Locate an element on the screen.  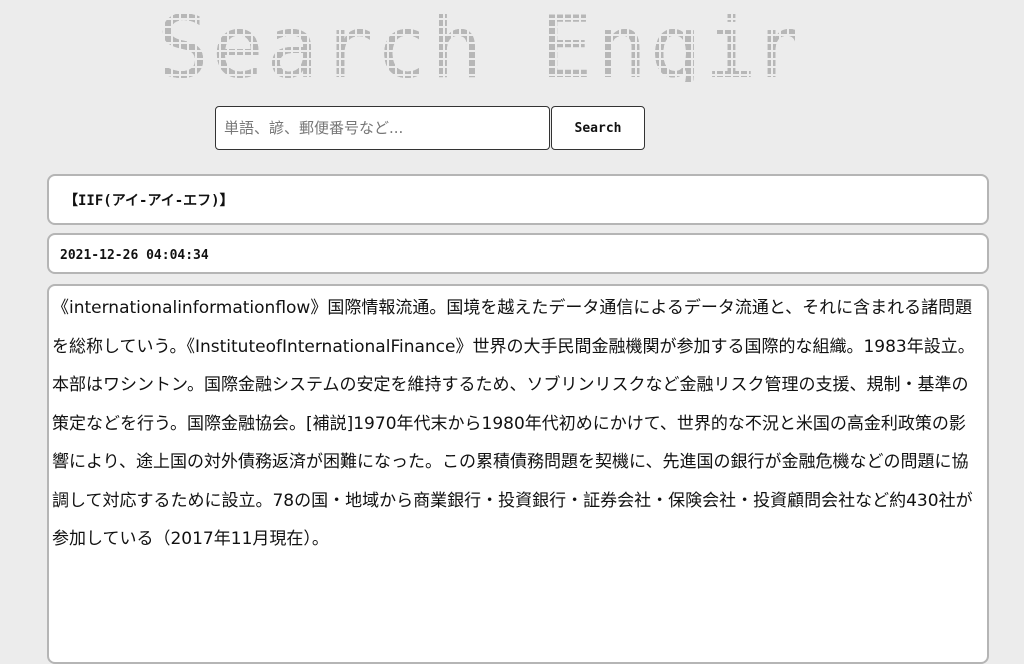
logo-text: Search Engine is located at coordinates (477, 48).